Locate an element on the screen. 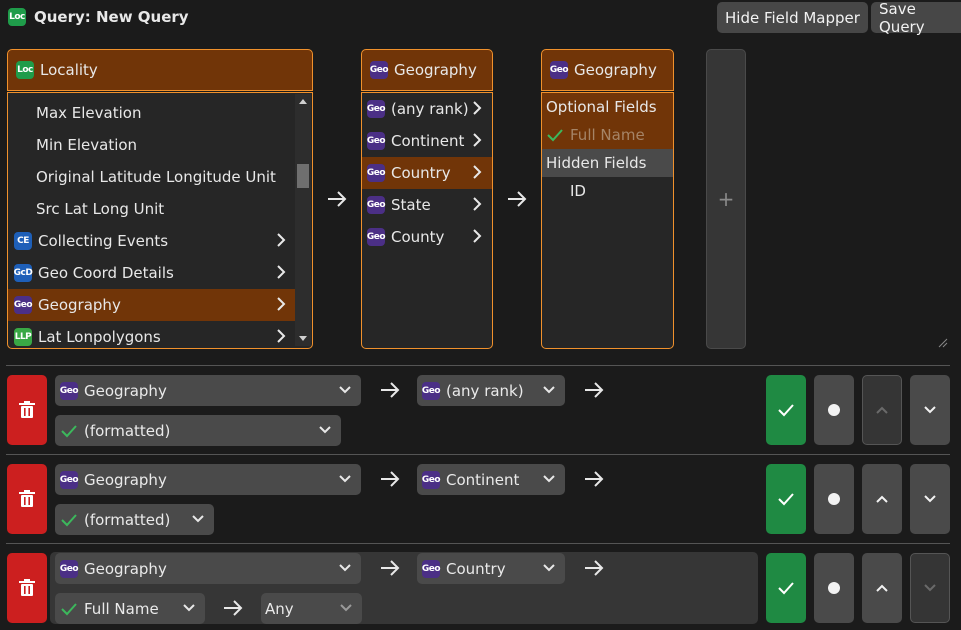  collecting-event-icon: CE is located at coordinates (23, 241).